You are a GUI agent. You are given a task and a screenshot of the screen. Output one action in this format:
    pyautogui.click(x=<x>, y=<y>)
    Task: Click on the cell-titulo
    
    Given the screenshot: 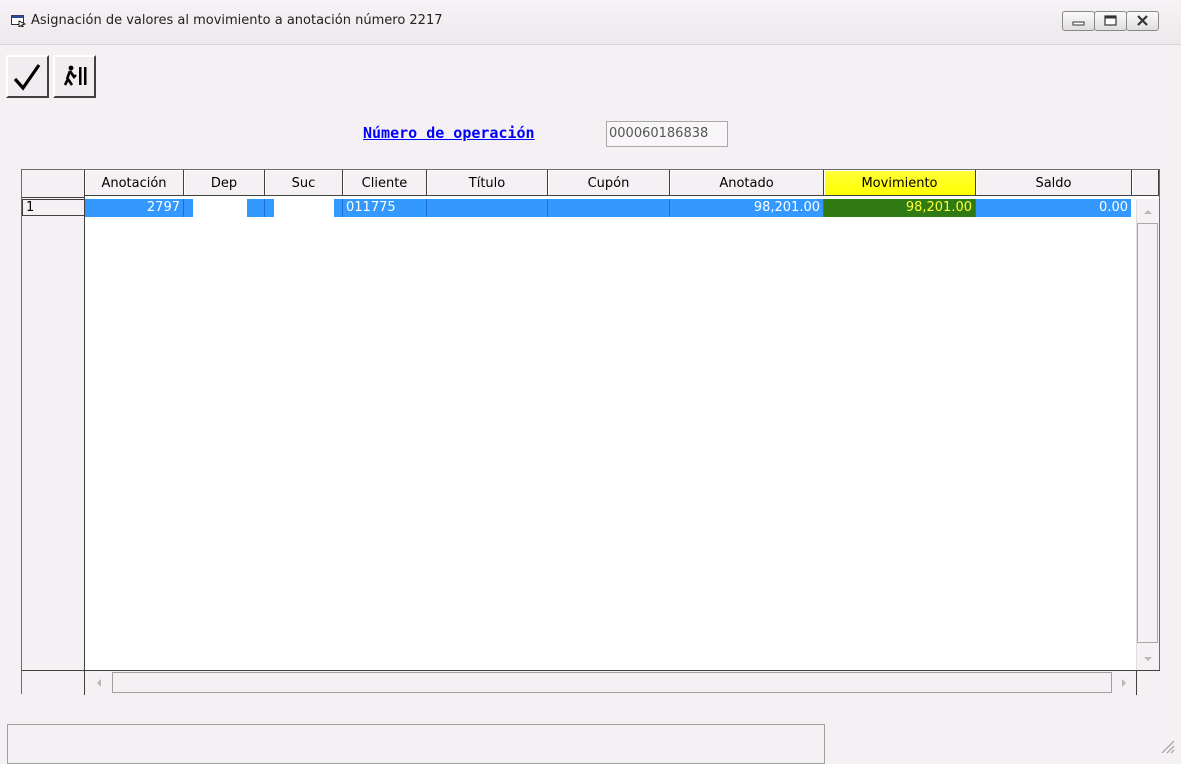 What is the action you would take?
    pyautogui.click(x=487, y=208)
    